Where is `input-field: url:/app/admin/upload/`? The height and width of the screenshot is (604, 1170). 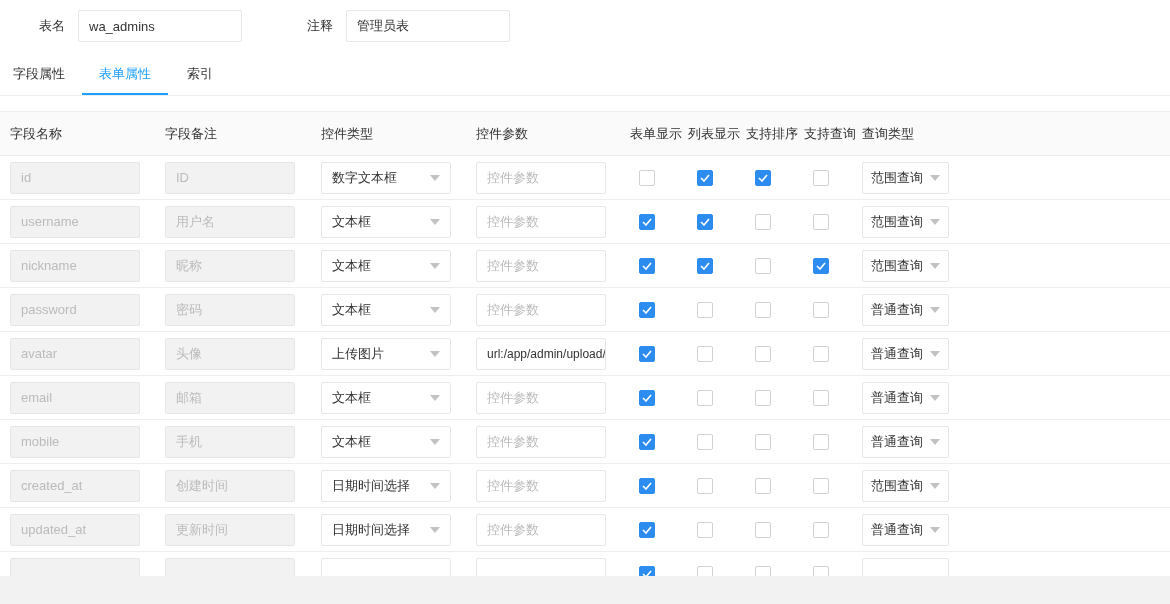
input-field: url:/app/admin/upload/ is located at coordinates (541, 353).